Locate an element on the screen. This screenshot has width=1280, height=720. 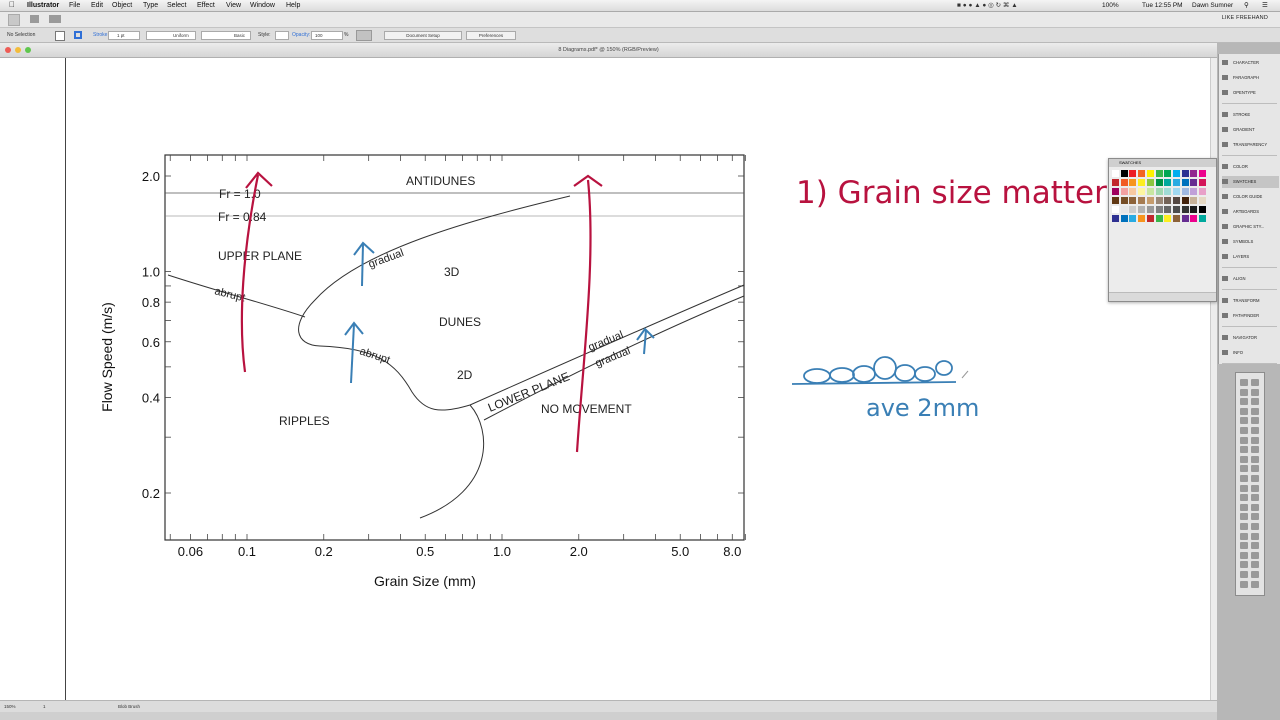
panel-swatches: SWATCHES is located at coordinates (1250, 182).